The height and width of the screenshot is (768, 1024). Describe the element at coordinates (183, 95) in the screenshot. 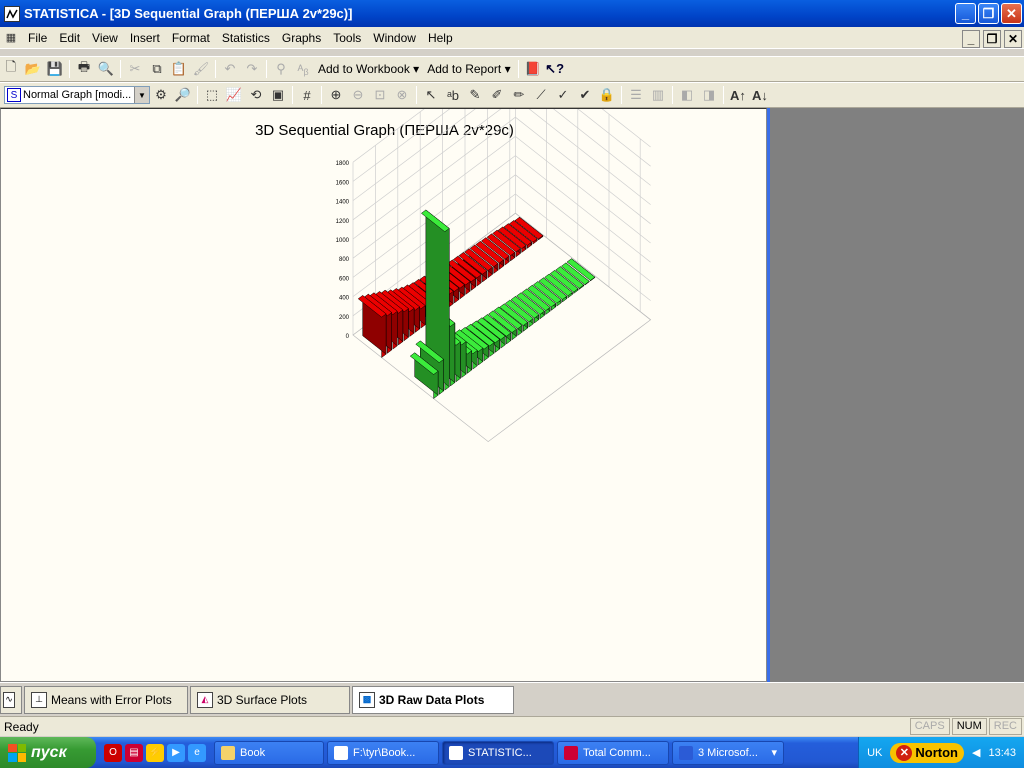

I see `zoom-graph-icon: 🔎` at that location.